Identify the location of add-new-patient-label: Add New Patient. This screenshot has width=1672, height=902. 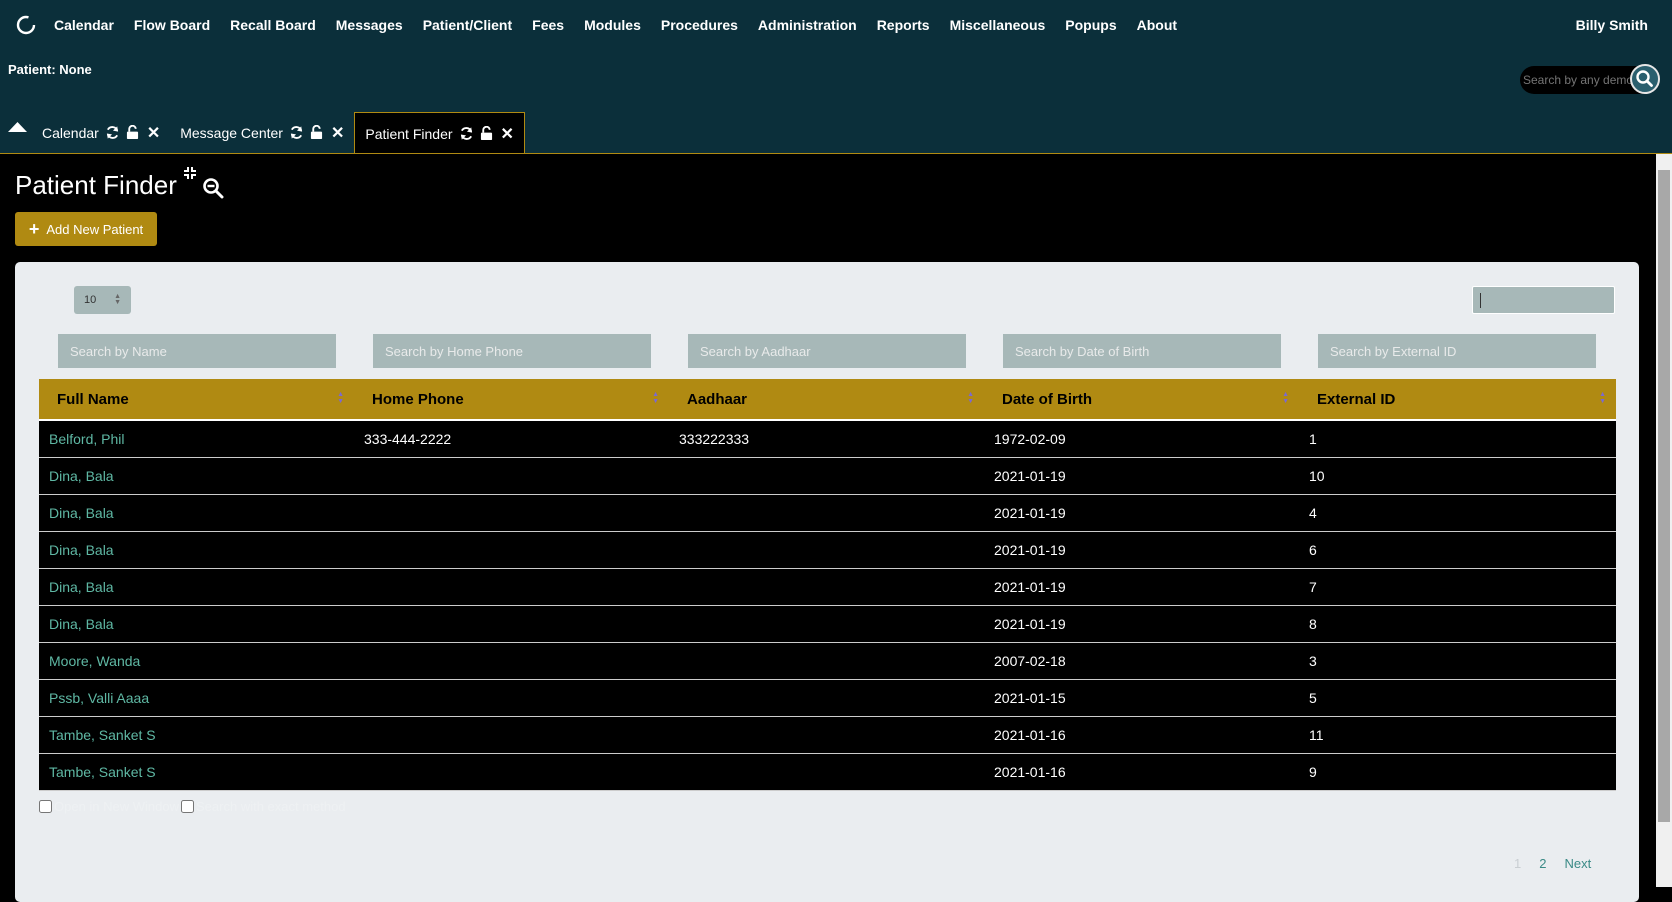
(95, 229).